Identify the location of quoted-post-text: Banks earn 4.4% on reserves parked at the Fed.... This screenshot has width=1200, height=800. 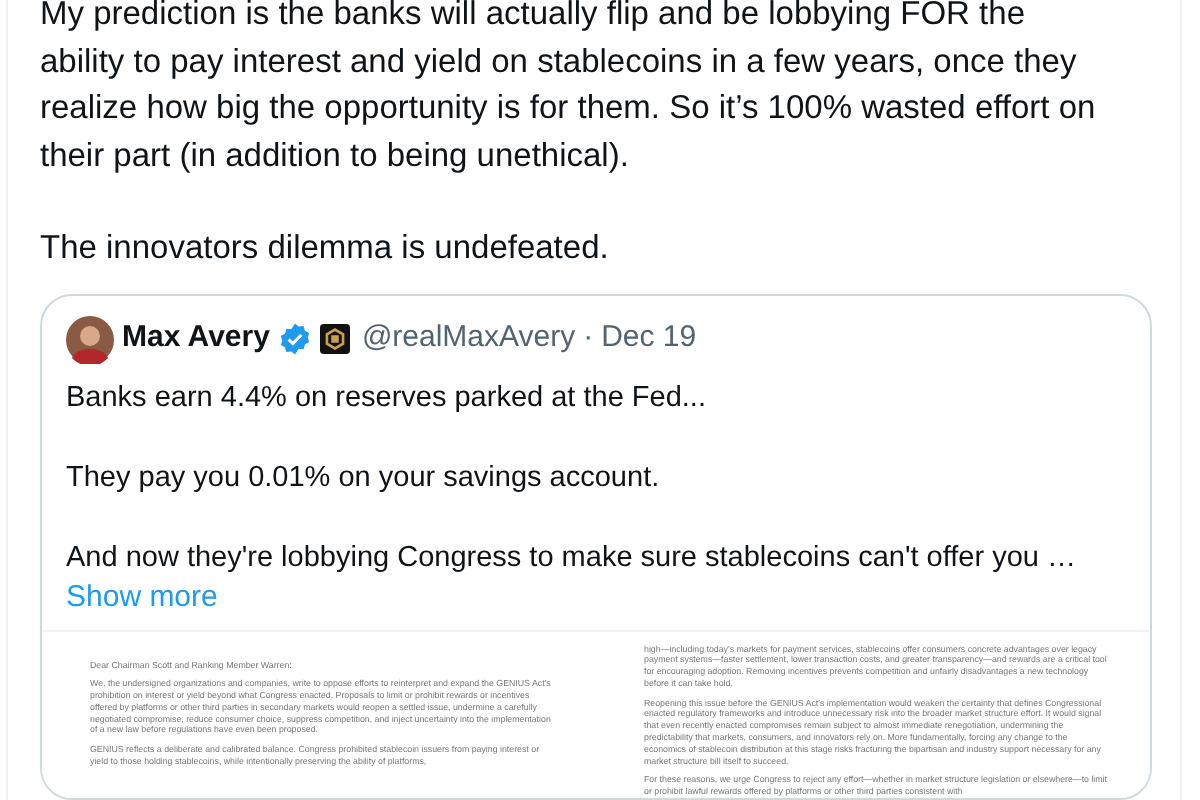
(387, 398).